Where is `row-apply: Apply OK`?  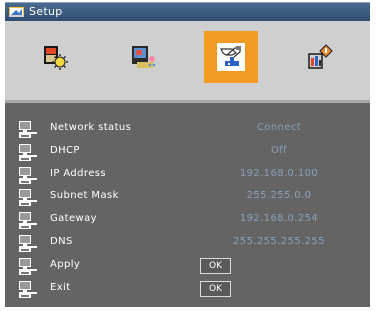 row-apply: Apply OK is located at coordinates (187, 266).